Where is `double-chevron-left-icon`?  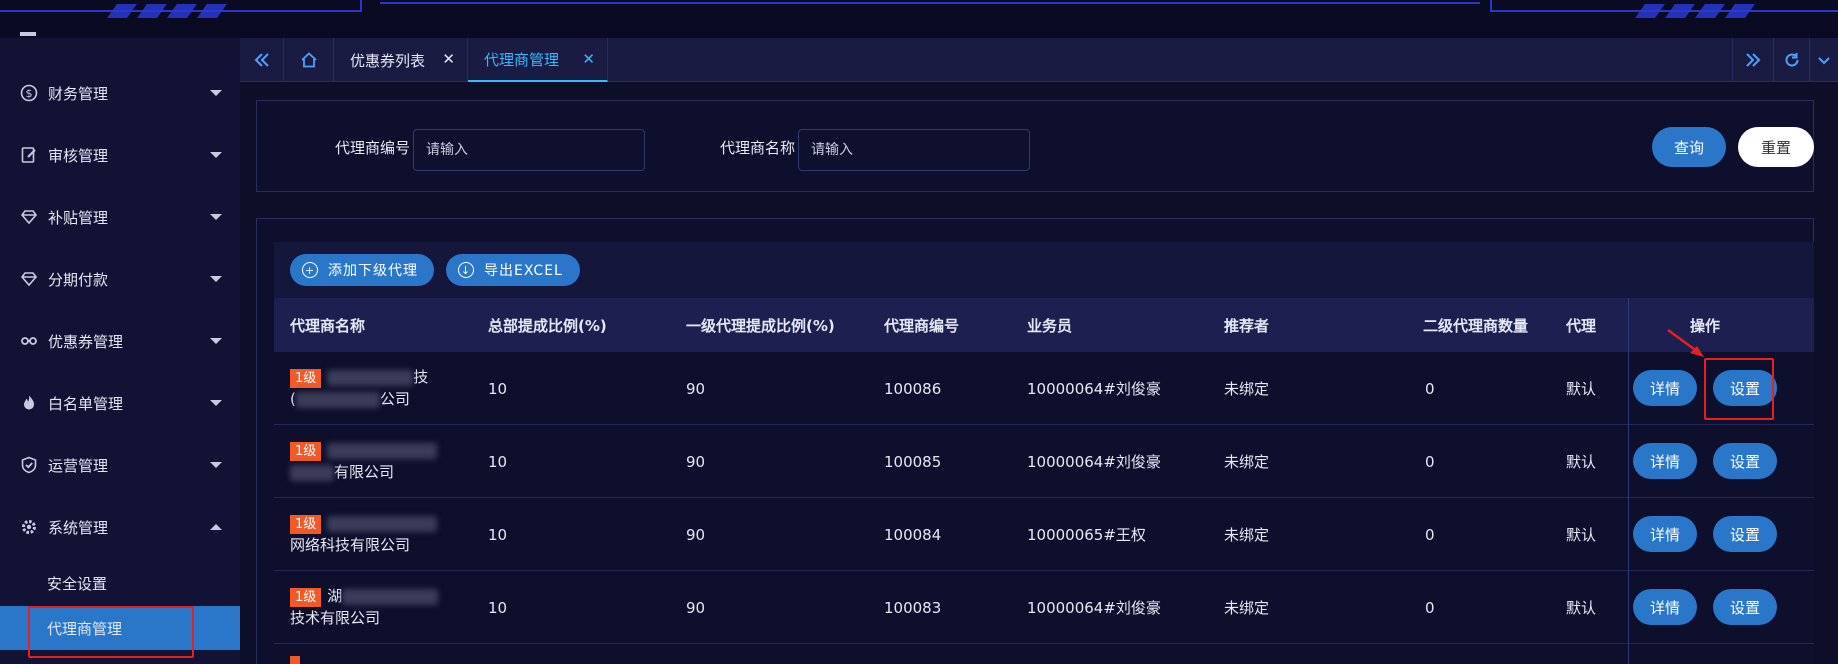
double-chevron-left-icon is located at coordinates (261, 60).